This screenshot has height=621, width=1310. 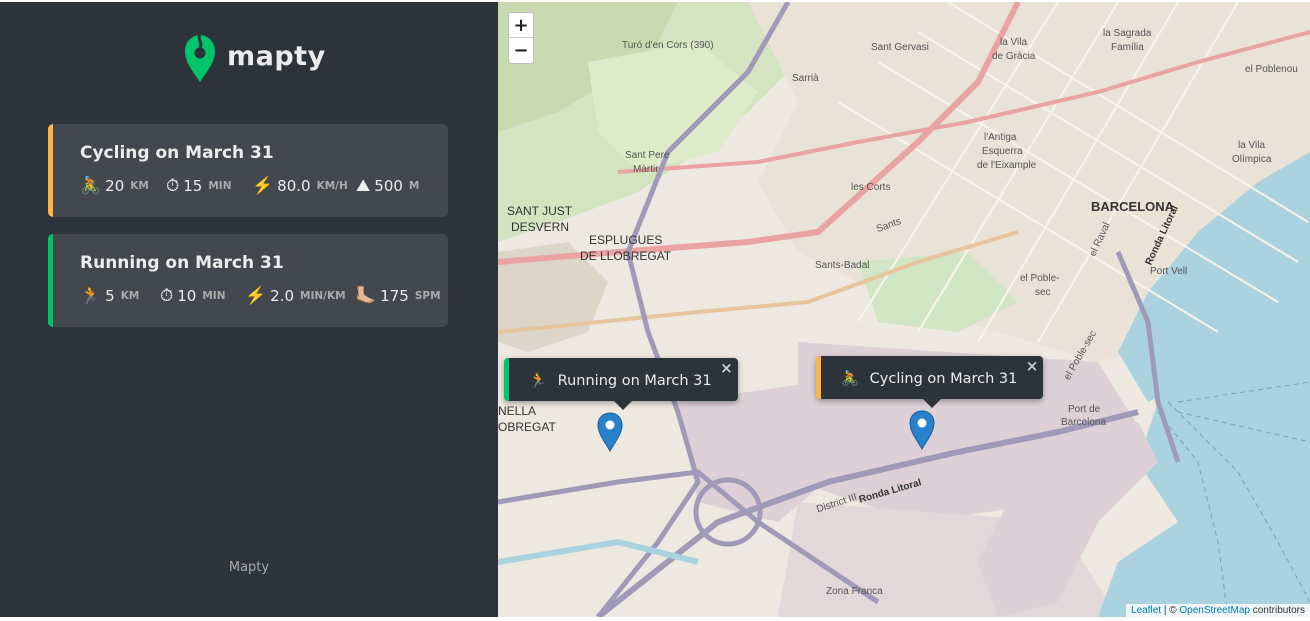 I want to click on map-label-port-barcelona: Barcelona, so click(x=1084, y=422).